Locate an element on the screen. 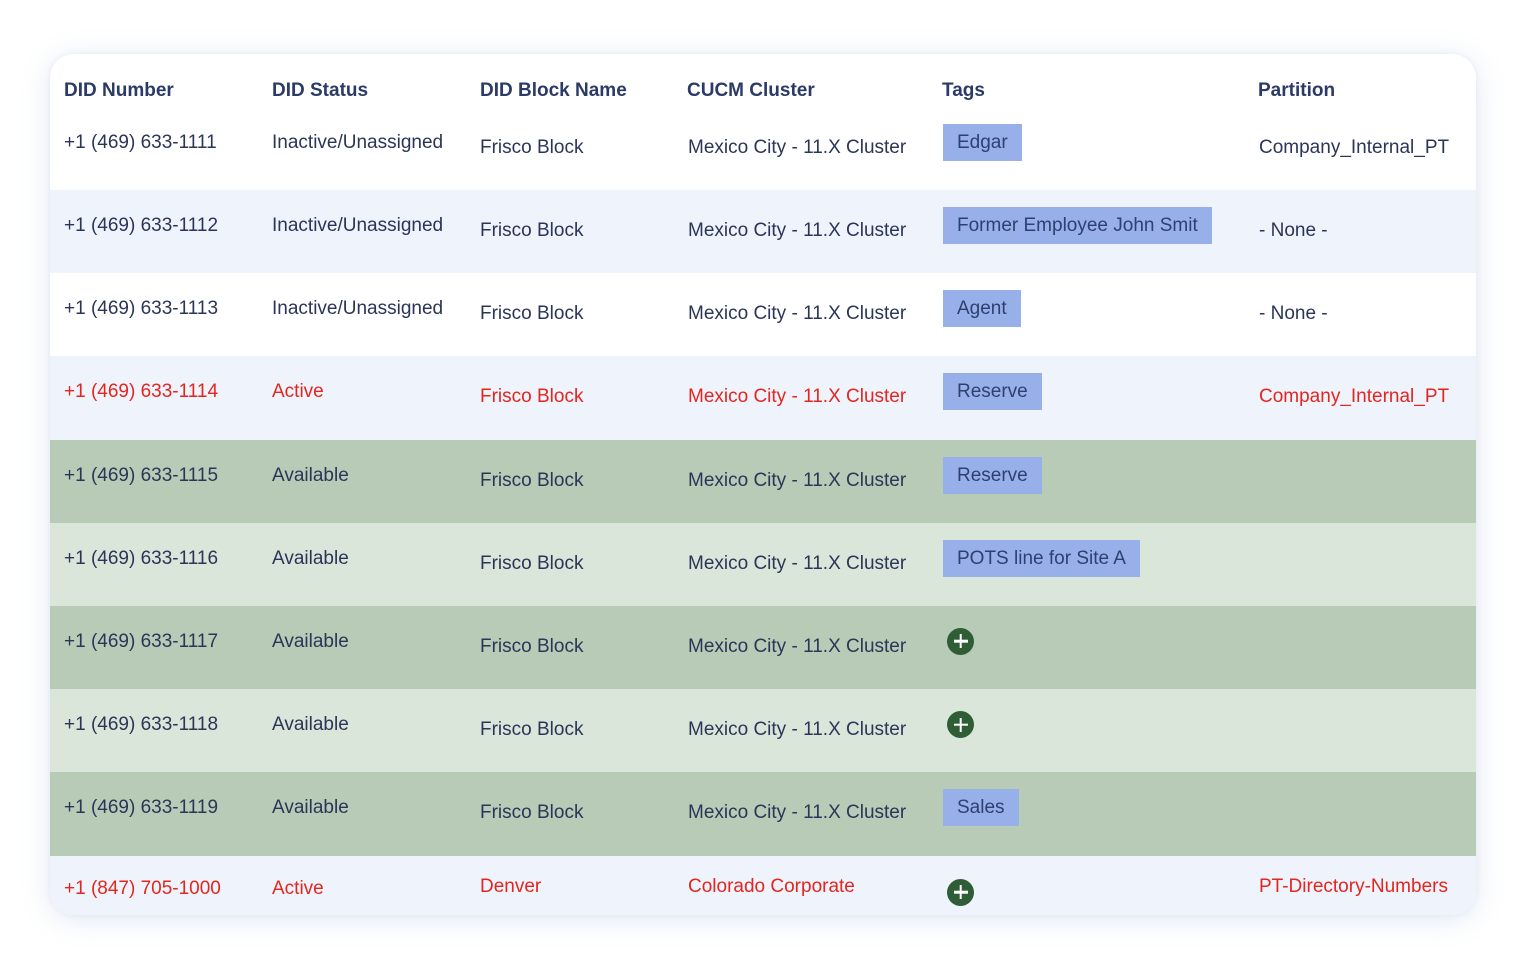 The image size is (1523, 964). column-header-did-status: DID Status is located at coordinates (320, 91).